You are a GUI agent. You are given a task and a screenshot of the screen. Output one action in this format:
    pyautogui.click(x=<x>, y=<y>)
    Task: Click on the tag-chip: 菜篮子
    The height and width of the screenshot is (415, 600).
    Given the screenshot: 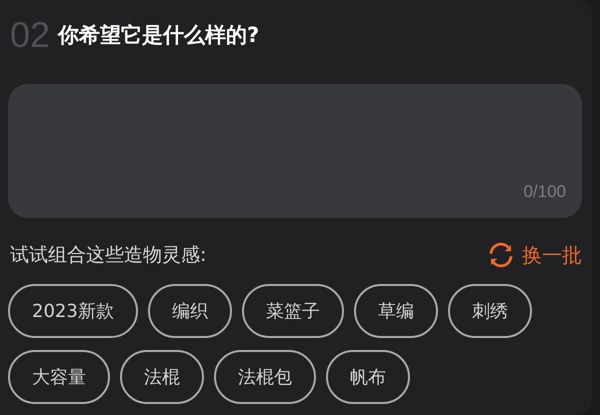 What is the action you would take?
    pyautogui.click(x=293, y=311)
    